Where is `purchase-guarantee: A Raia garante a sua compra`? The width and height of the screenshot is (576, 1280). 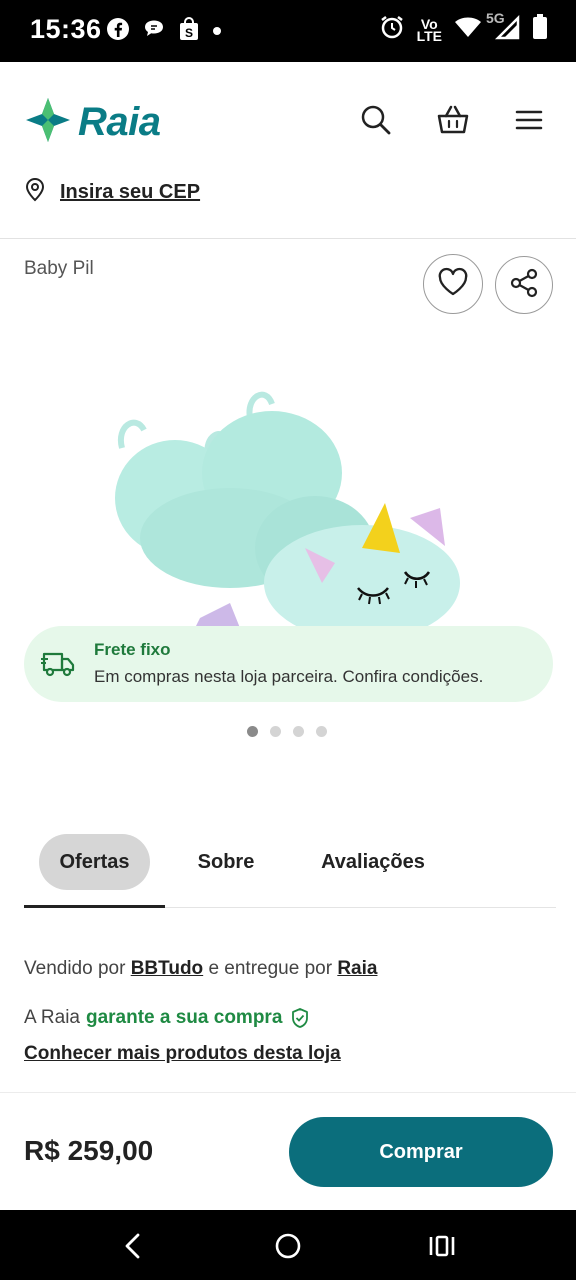
purchase-guarantee: A Raia garante a sua compra is located at coordinates (167, 1018).